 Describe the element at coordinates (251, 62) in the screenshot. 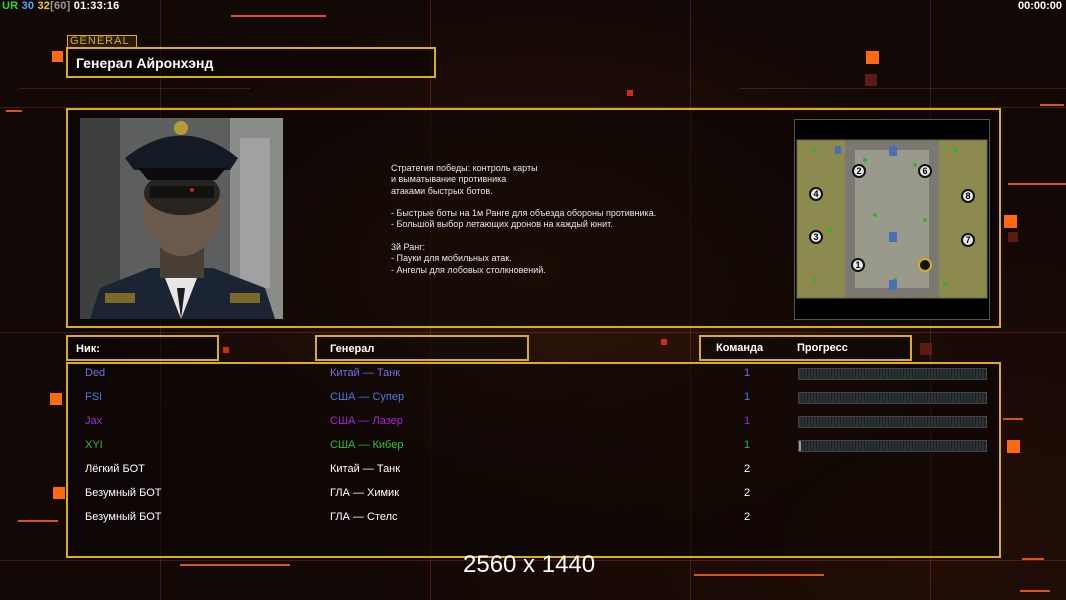

I see `general-title-panel: Генерал Айронхэнд` at that location.